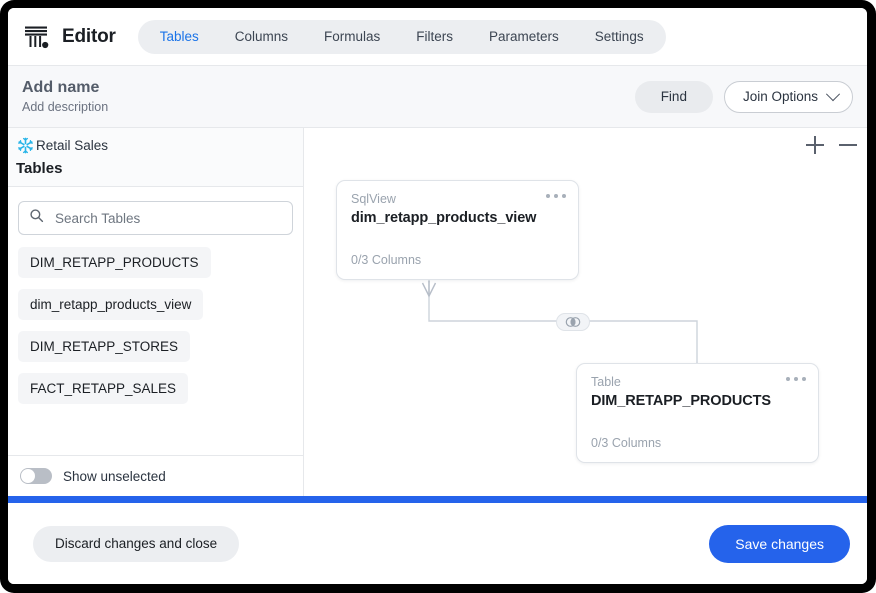  Describe the element at coordinates (65, 88) in the screenshot. I see `name-field: Add name` at that location.